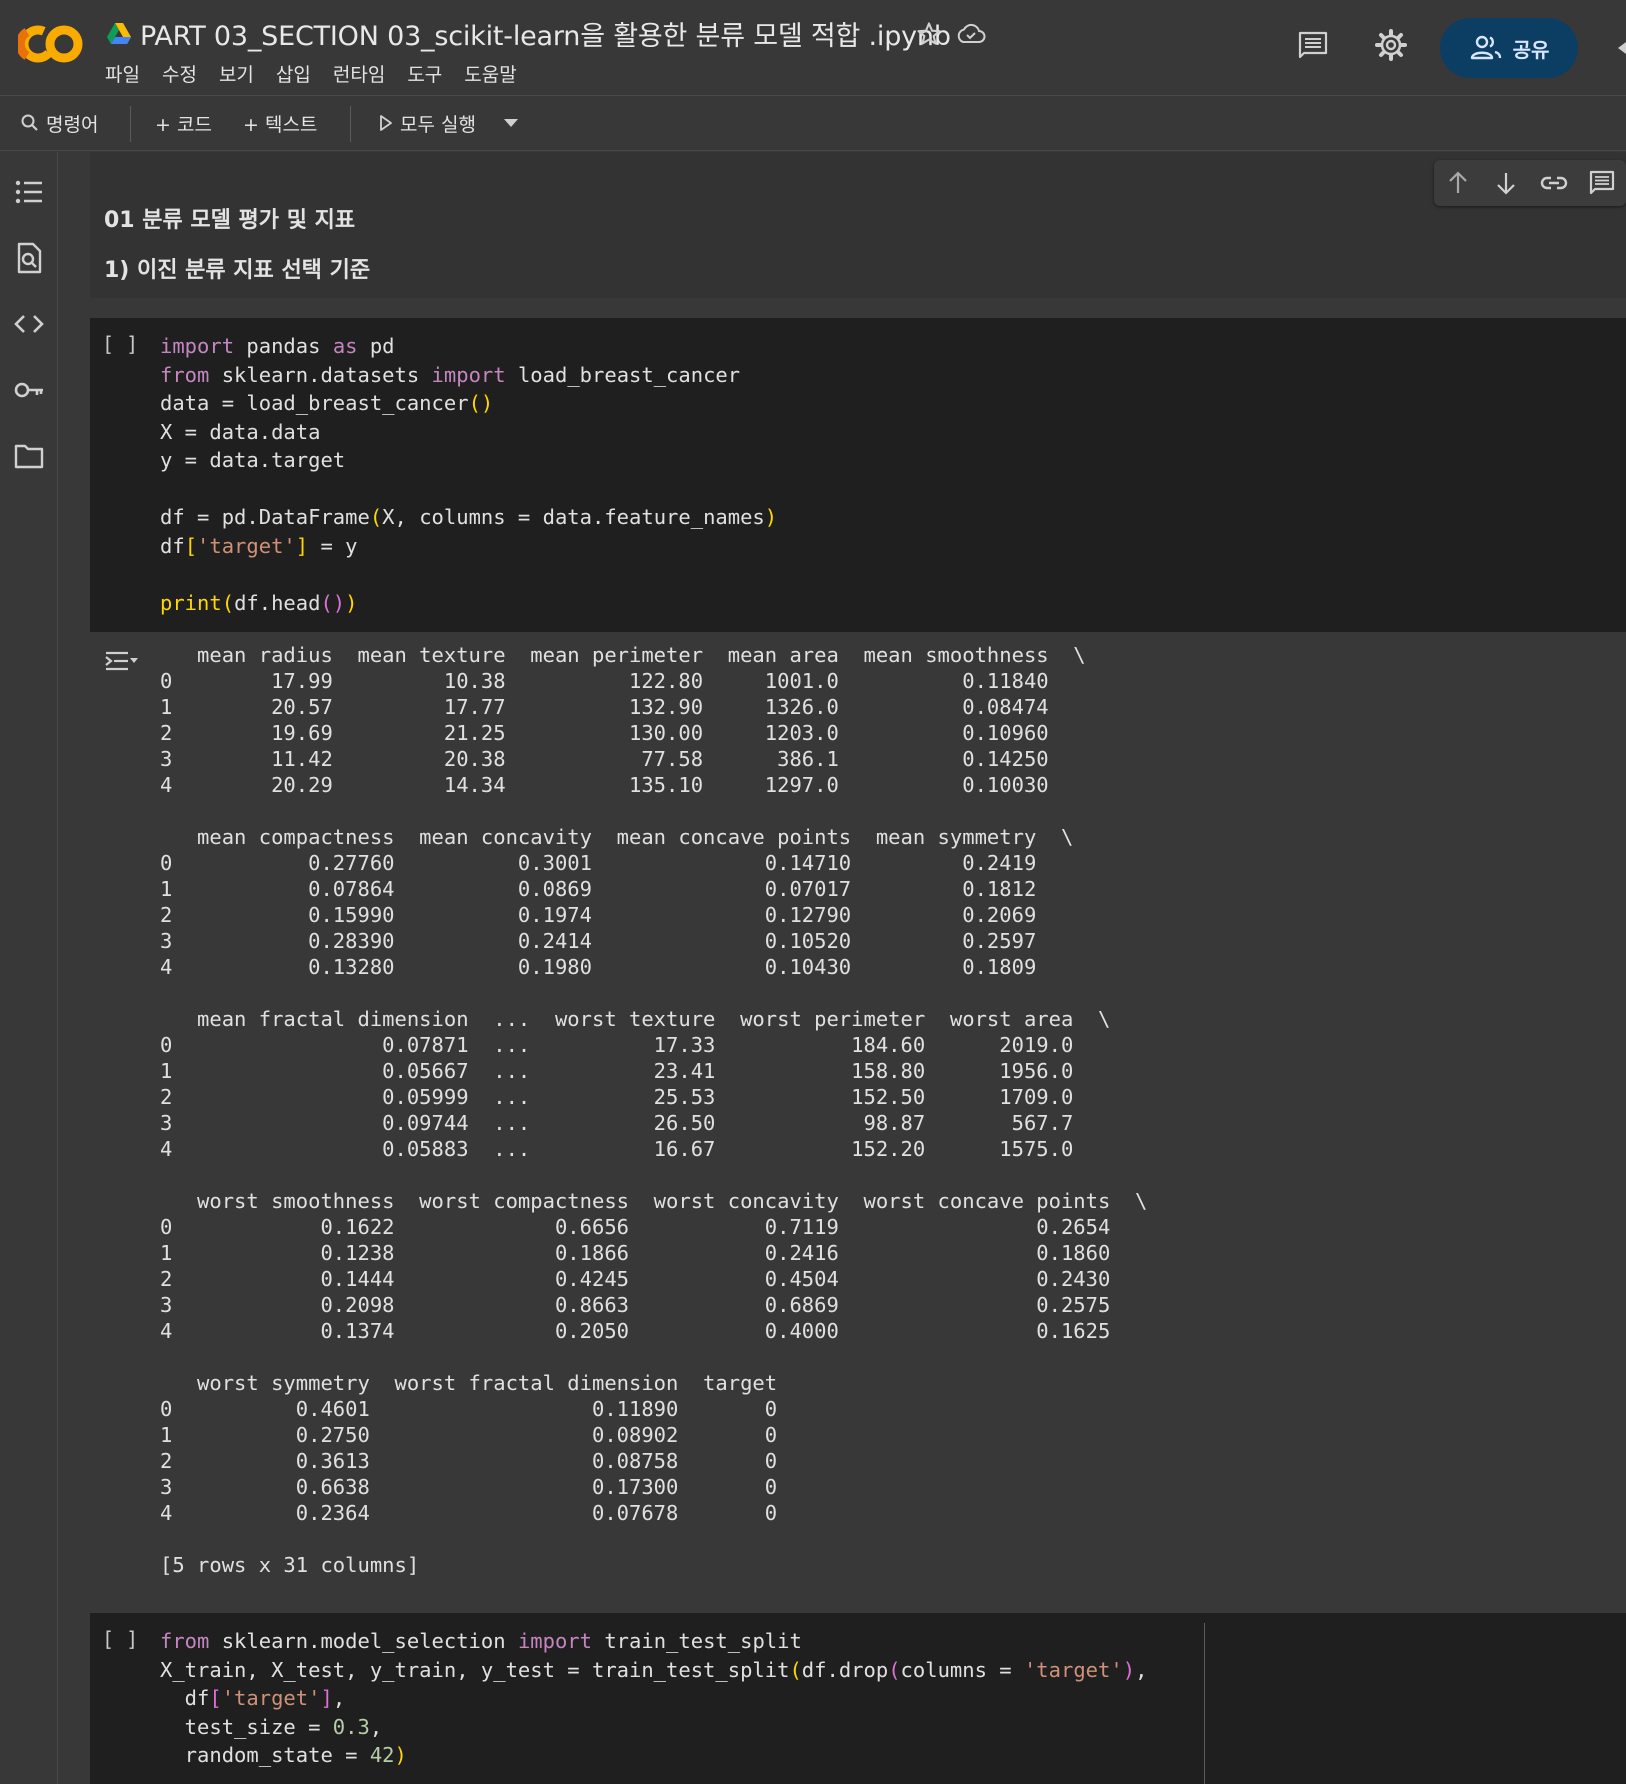  What do you see at coordinates (29, 192) in the screenshot?
I see `toc-icon` at bounding box center [29, 192].